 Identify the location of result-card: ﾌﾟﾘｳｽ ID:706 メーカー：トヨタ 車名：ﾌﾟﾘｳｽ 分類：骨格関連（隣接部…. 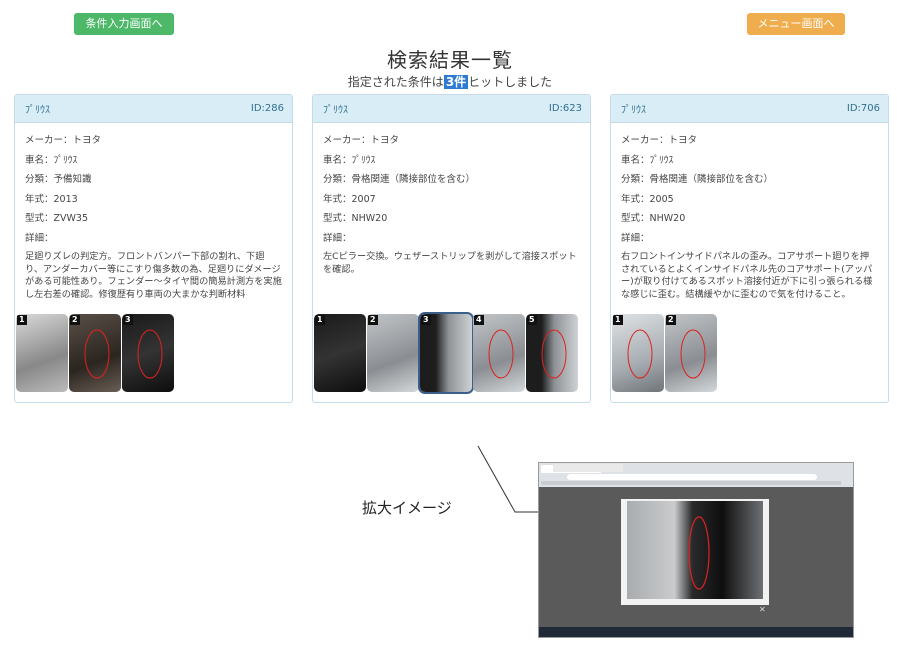
(749, 248).